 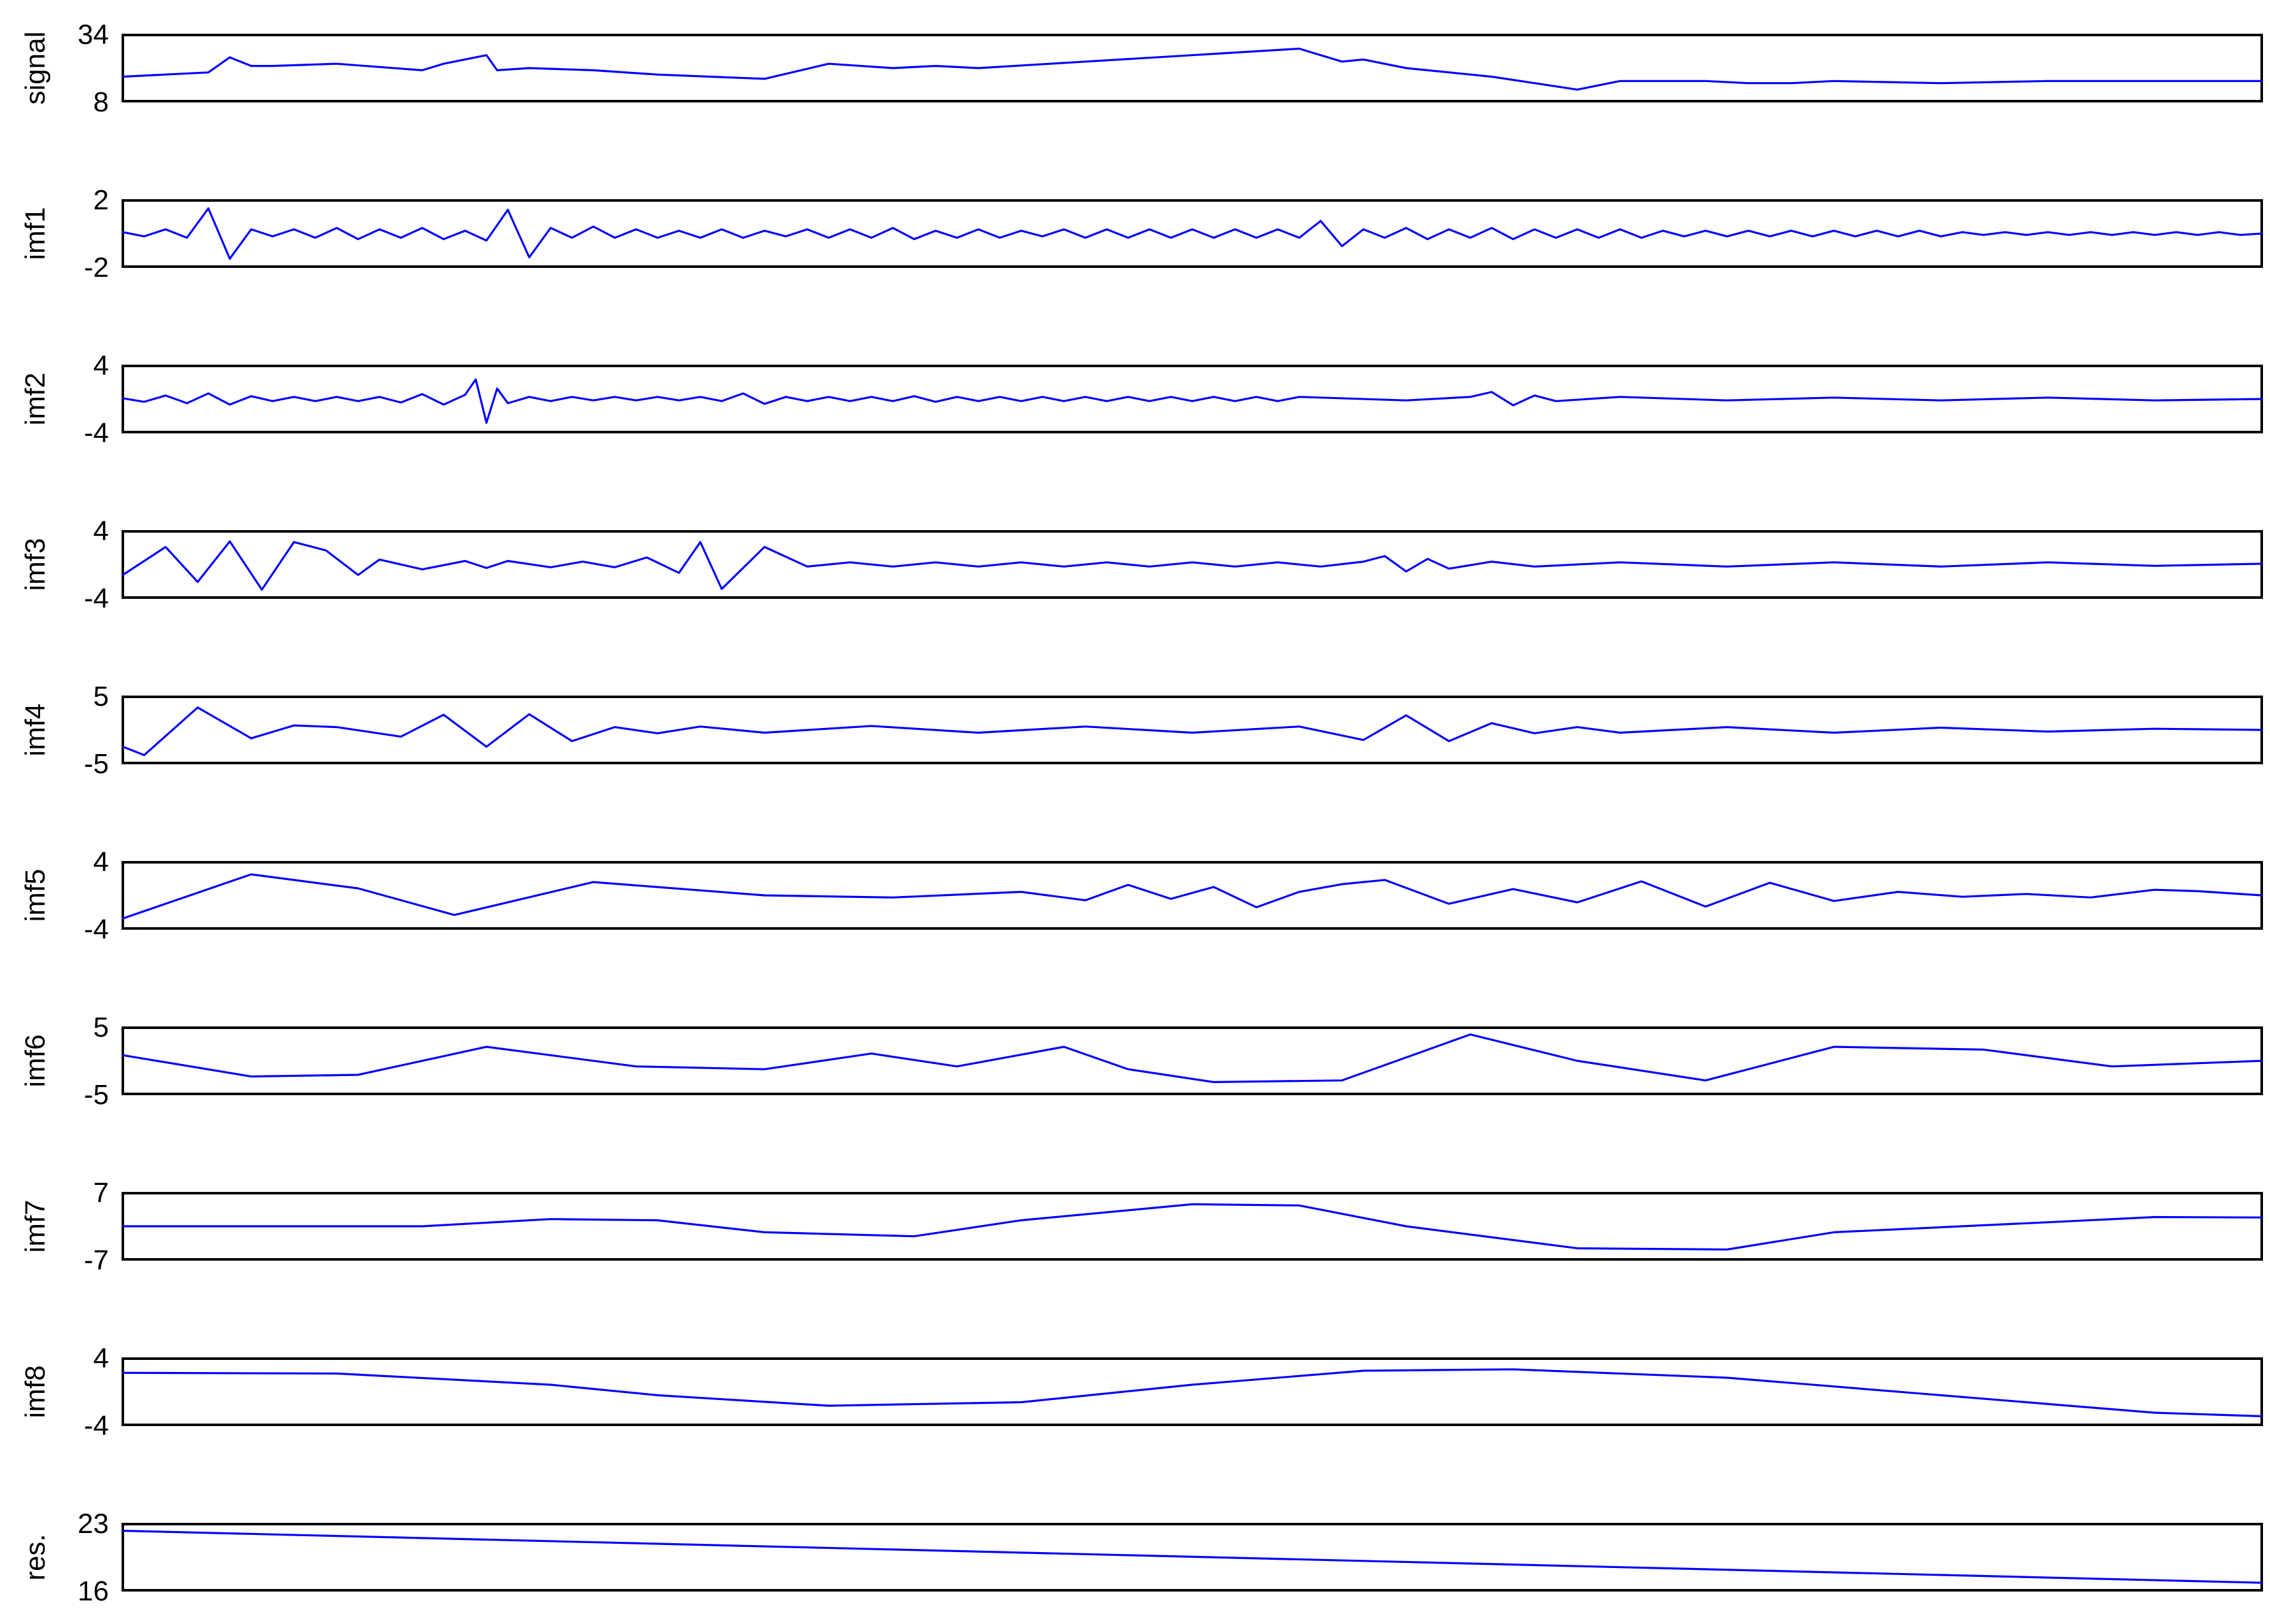 I want to click on ytick-top-imf6: 5, so click(x=101, y=1027).